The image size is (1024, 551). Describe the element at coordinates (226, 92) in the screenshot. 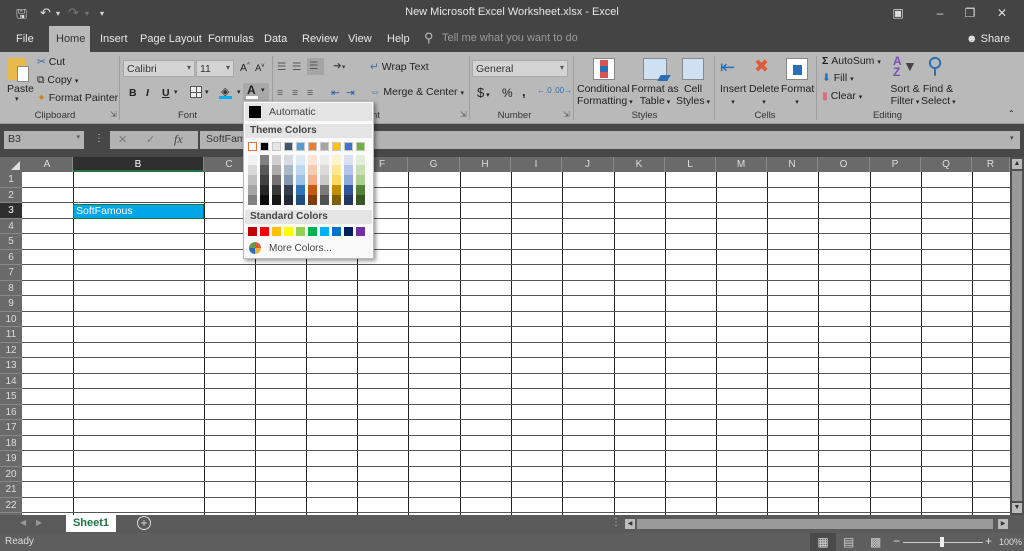

I see `fill-color-button: ◈` at that location.